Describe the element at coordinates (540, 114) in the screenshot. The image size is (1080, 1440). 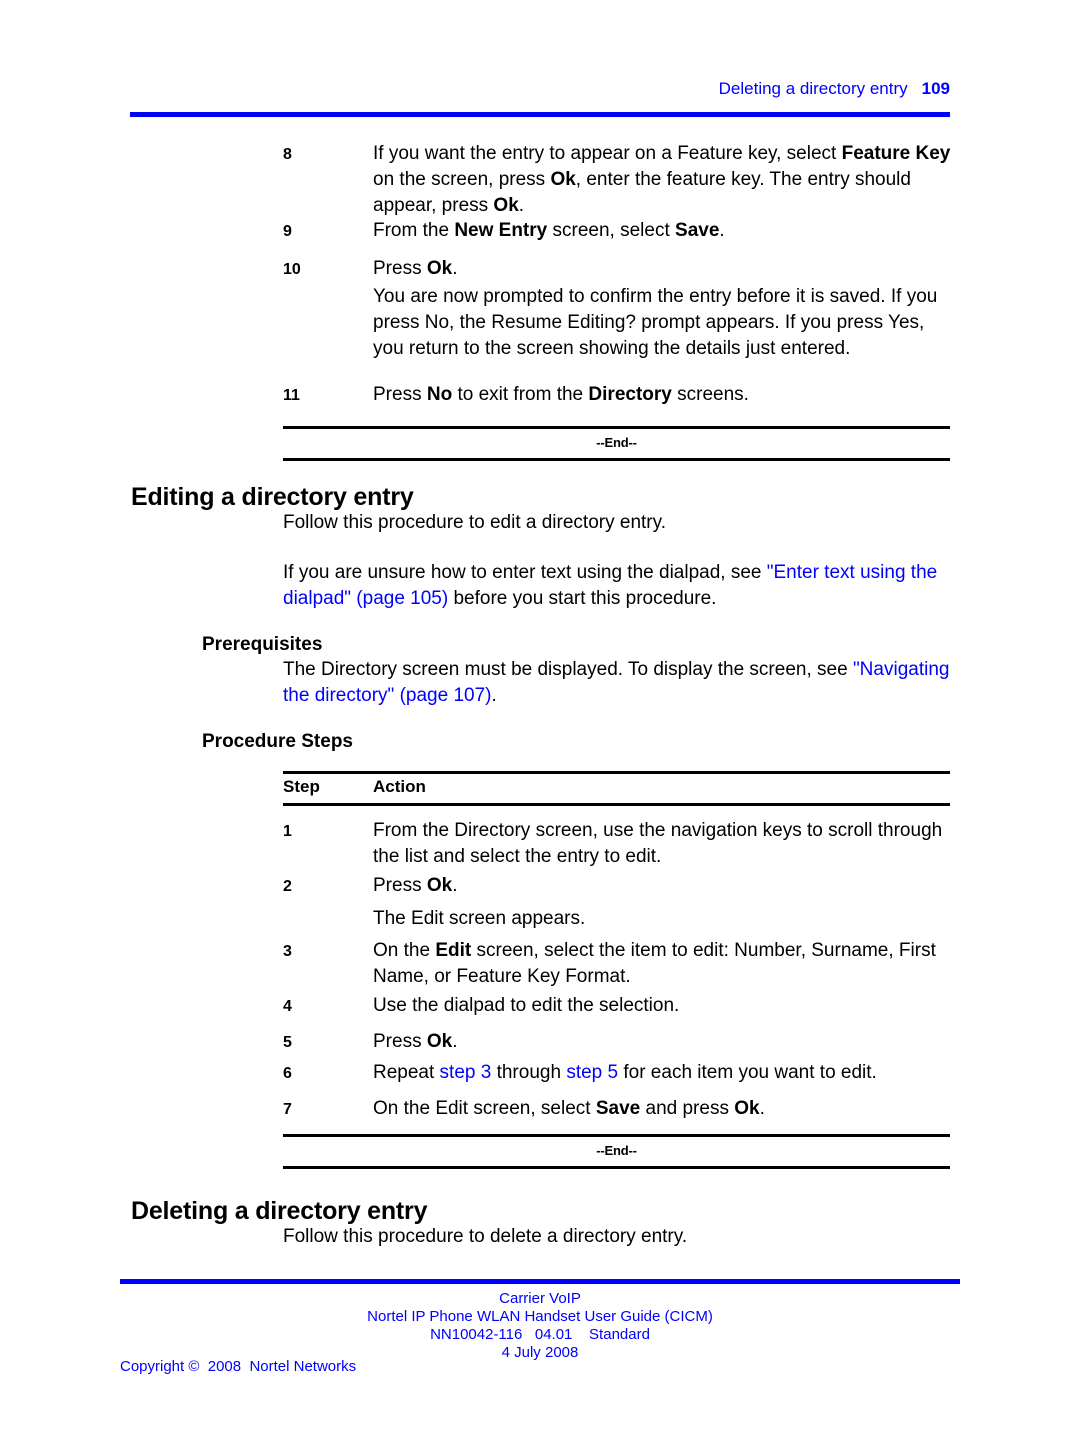
I see `header-divider-rule` at that location.